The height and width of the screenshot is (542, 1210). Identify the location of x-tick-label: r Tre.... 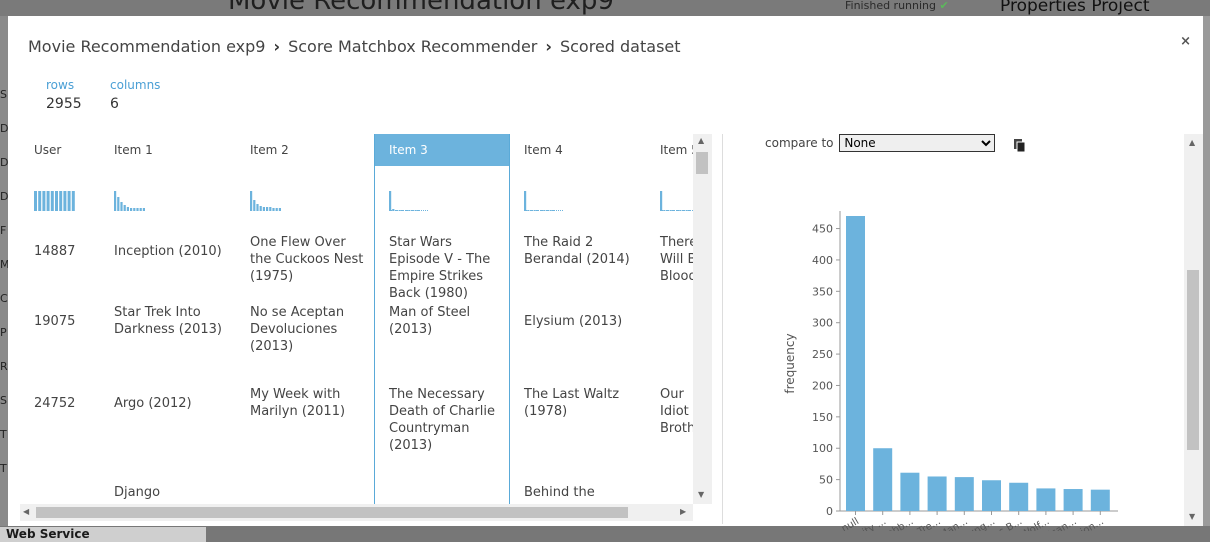
(926, 523).